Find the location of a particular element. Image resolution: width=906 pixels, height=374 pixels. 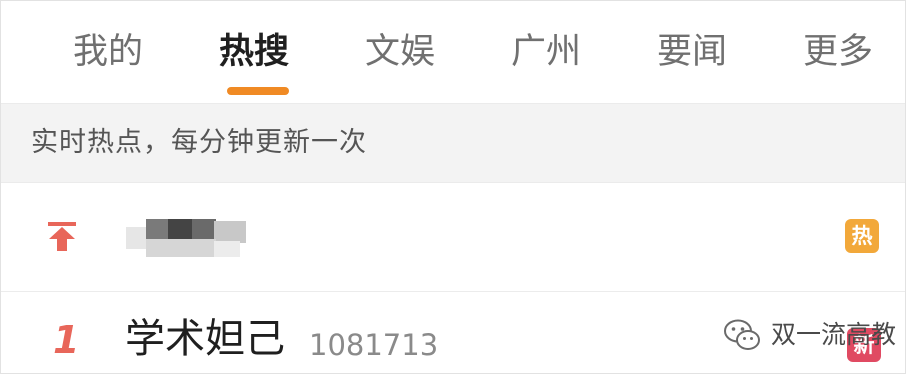

tab-guangzhou: 广州 is located at coordinates (546, 52).